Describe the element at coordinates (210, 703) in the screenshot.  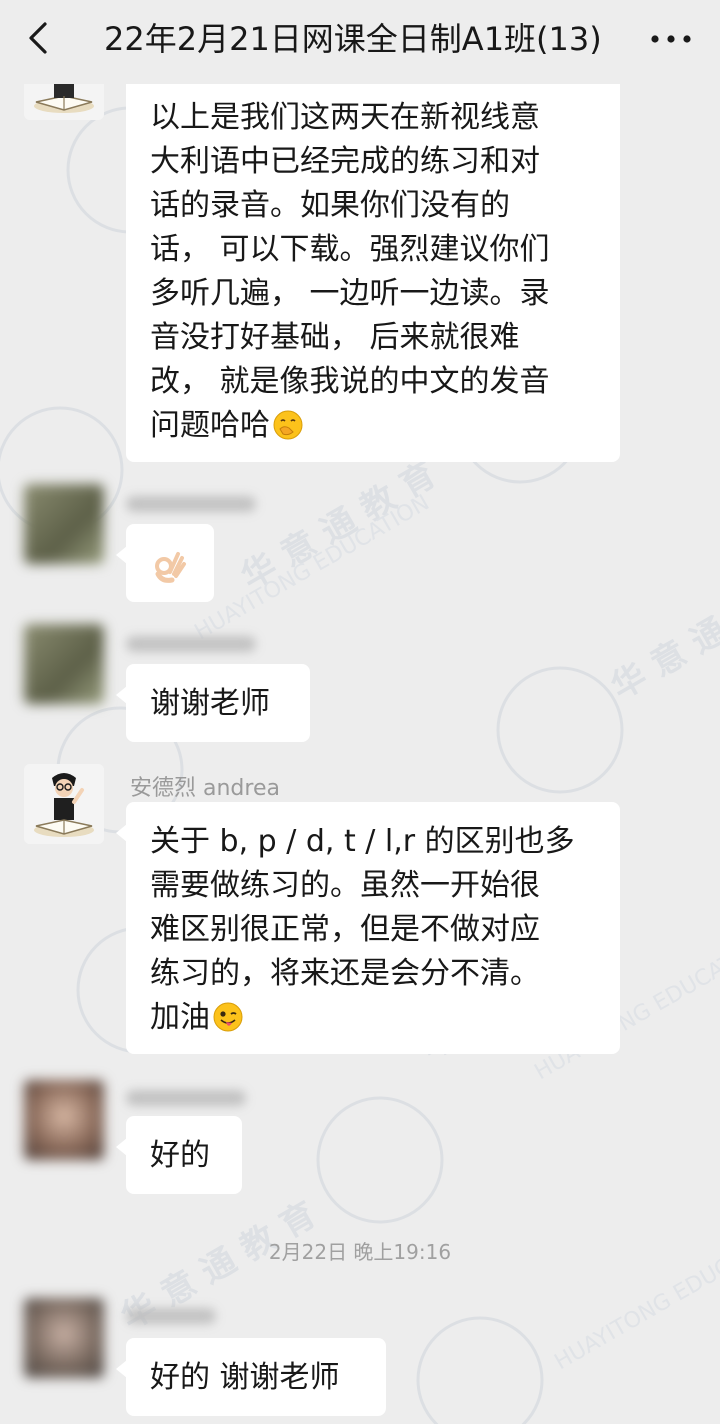
I see `message-text: 谢谢老师` at that location.